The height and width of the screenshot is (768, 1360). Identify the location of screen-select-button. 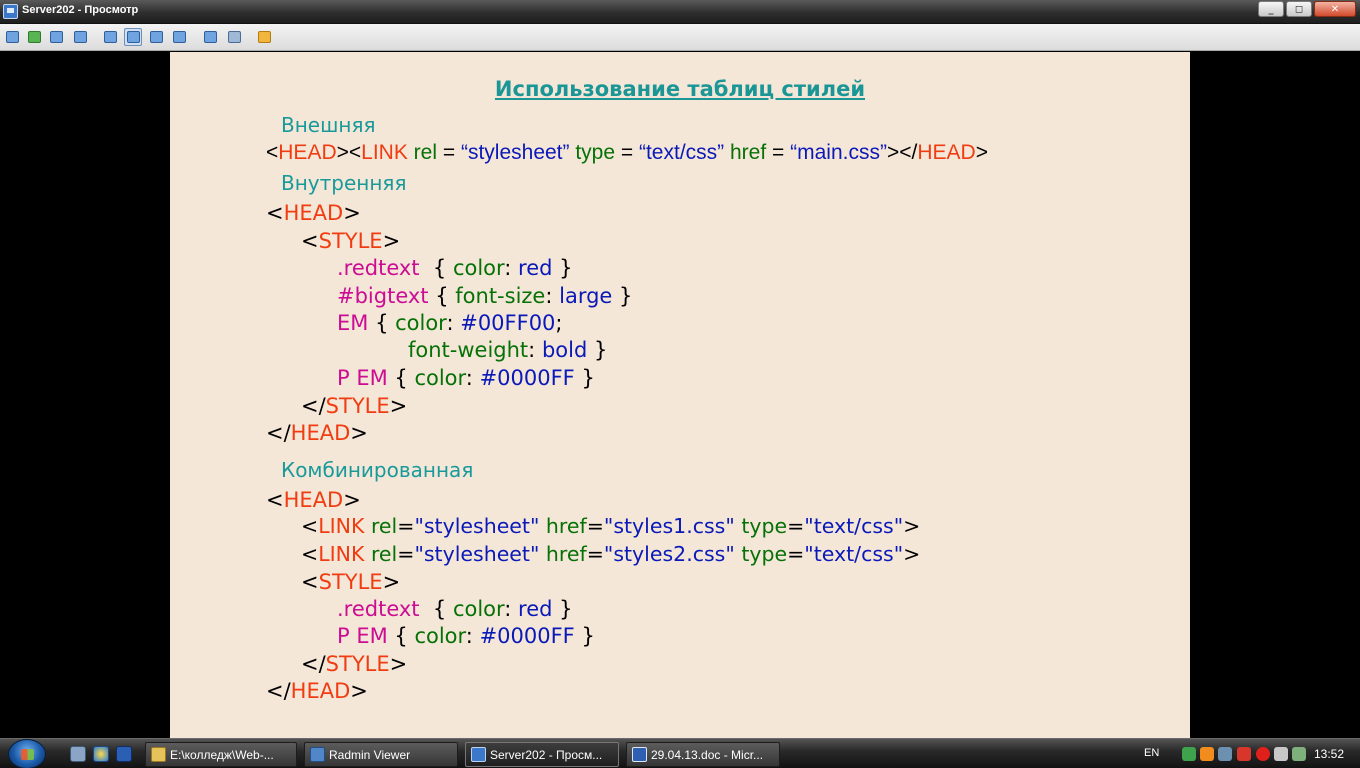
(210, 37).